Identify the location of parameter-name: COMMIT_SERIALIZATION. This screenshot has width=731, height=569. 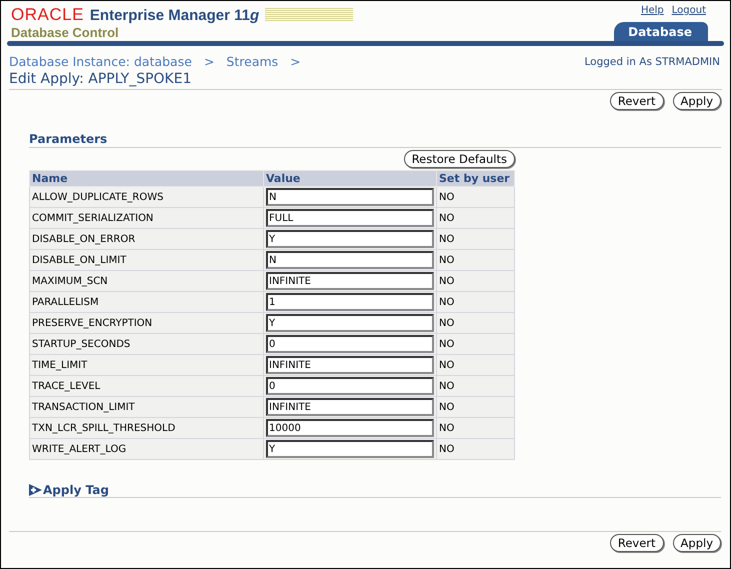
(147, 218).